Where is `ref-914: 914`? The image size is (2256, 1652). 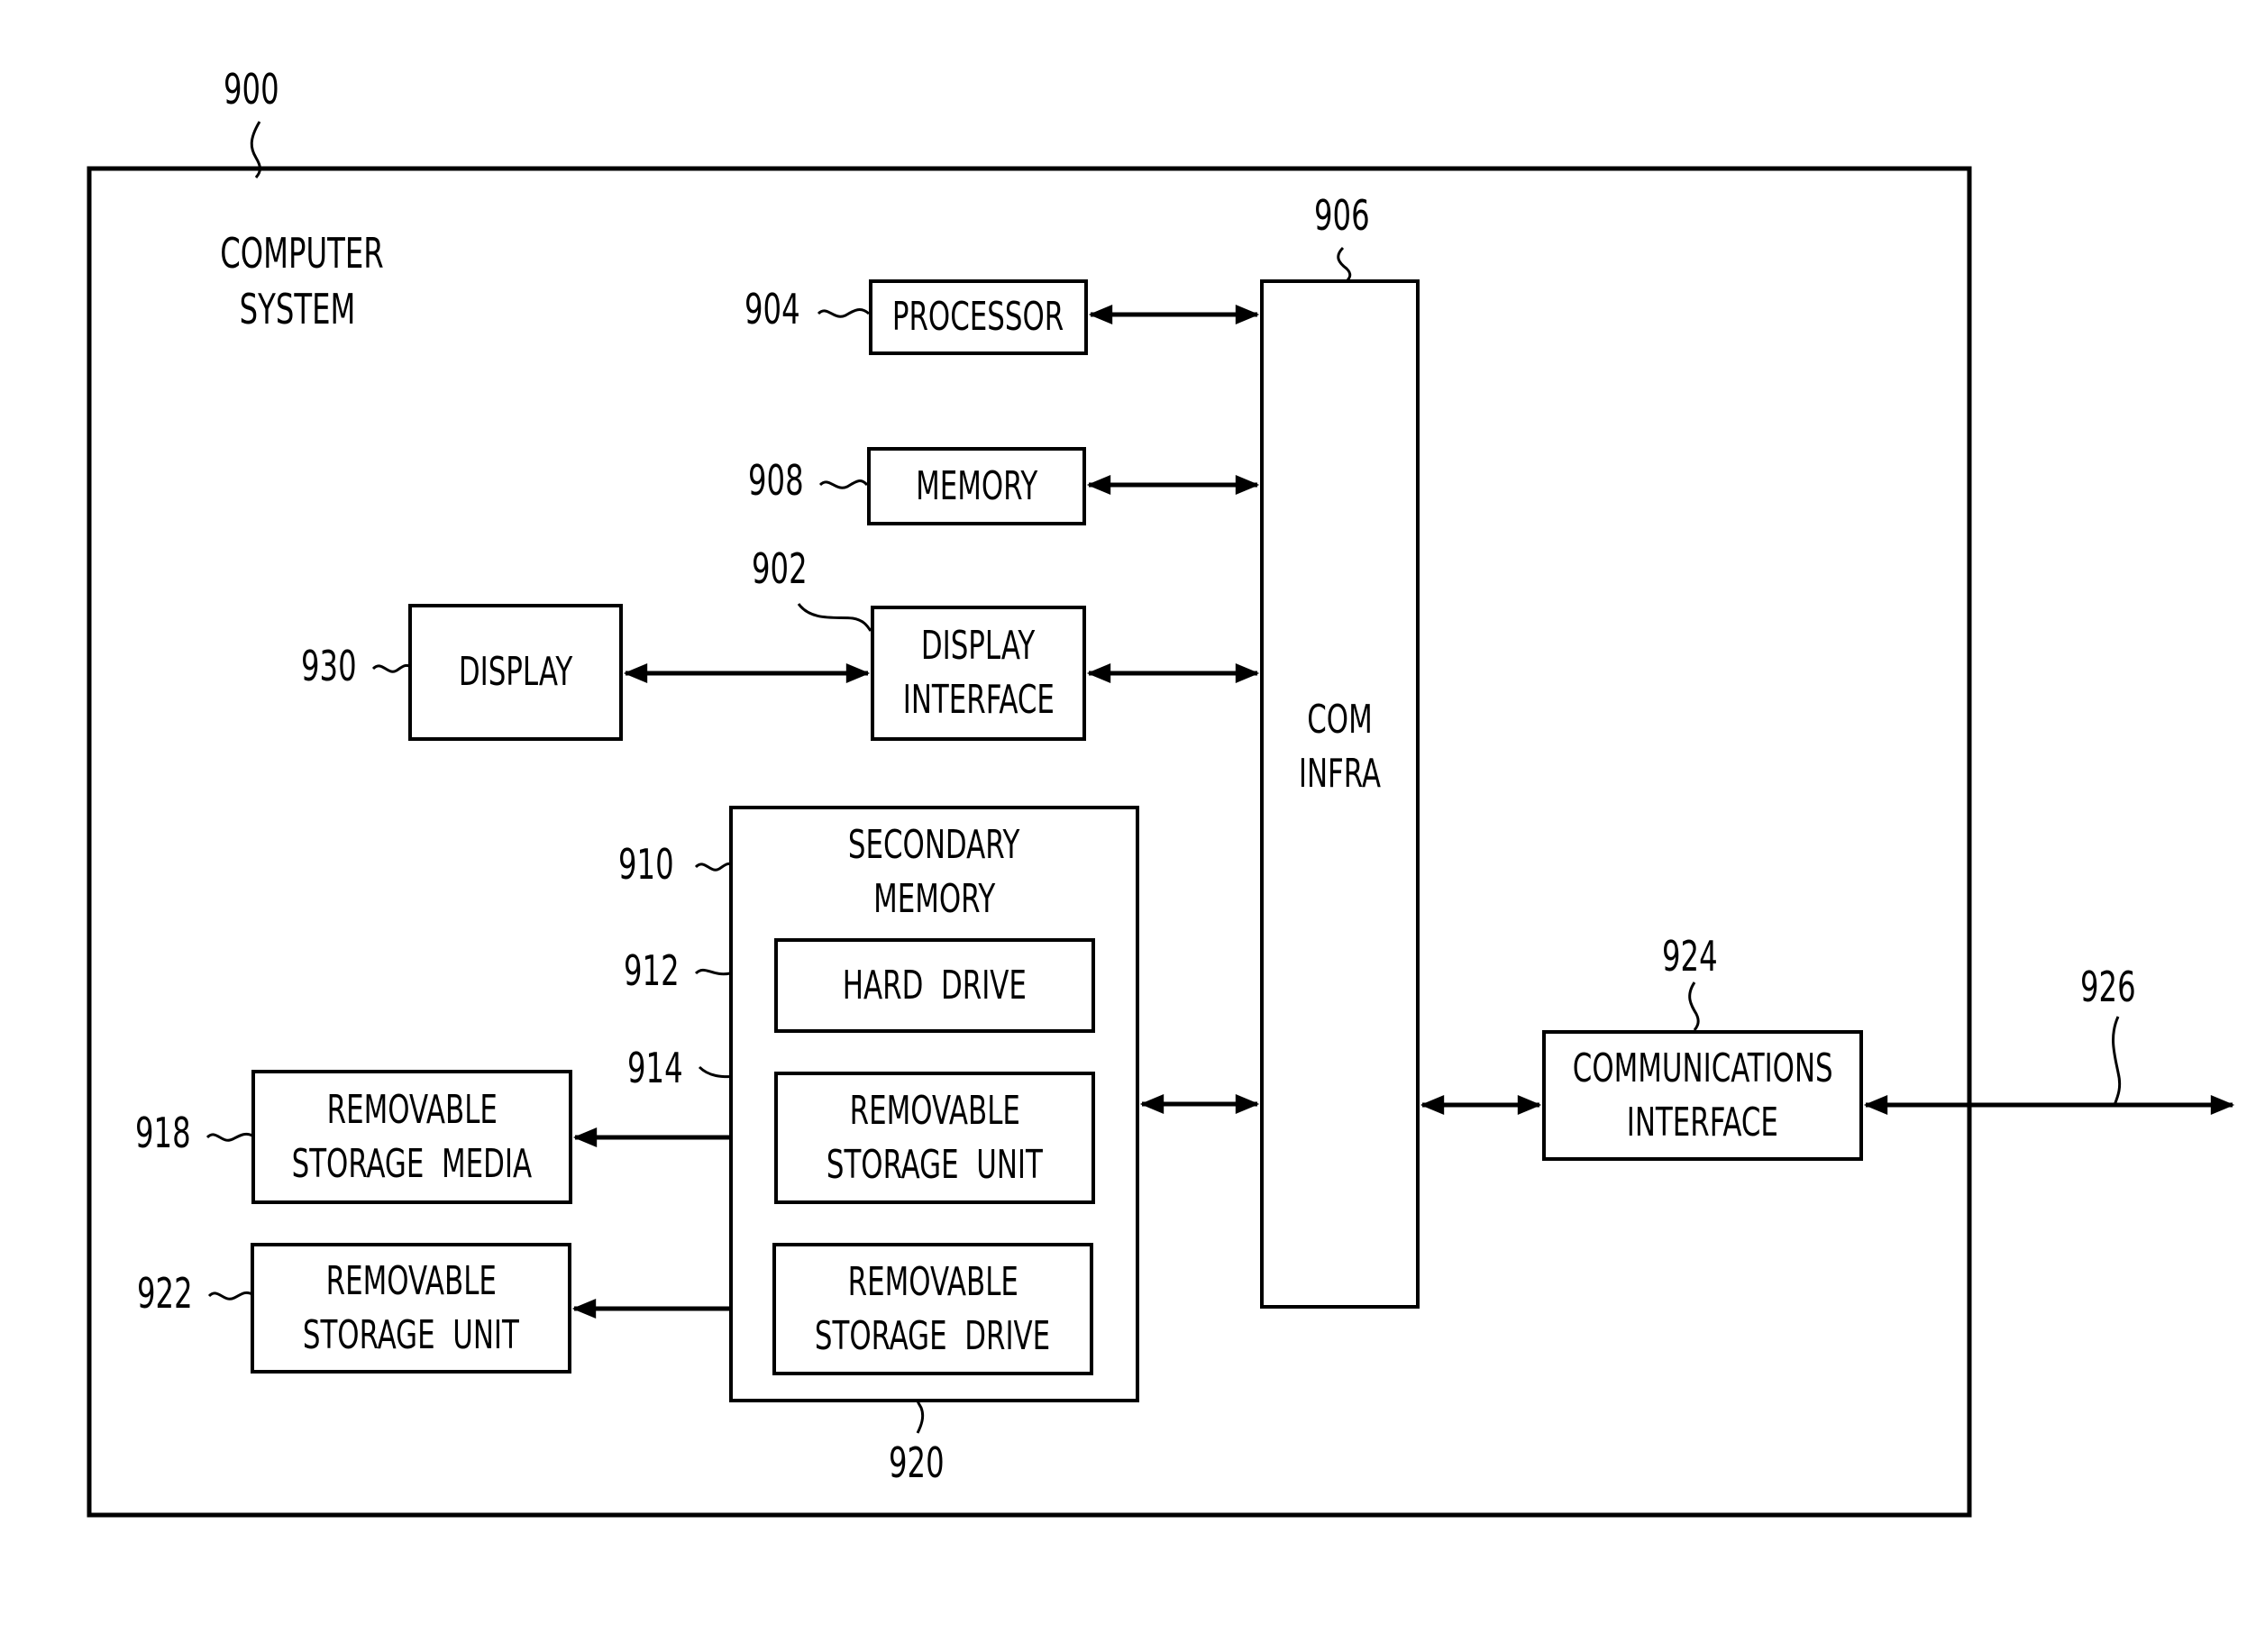 ref-914: 914 is located at coordinates (655, 1068).